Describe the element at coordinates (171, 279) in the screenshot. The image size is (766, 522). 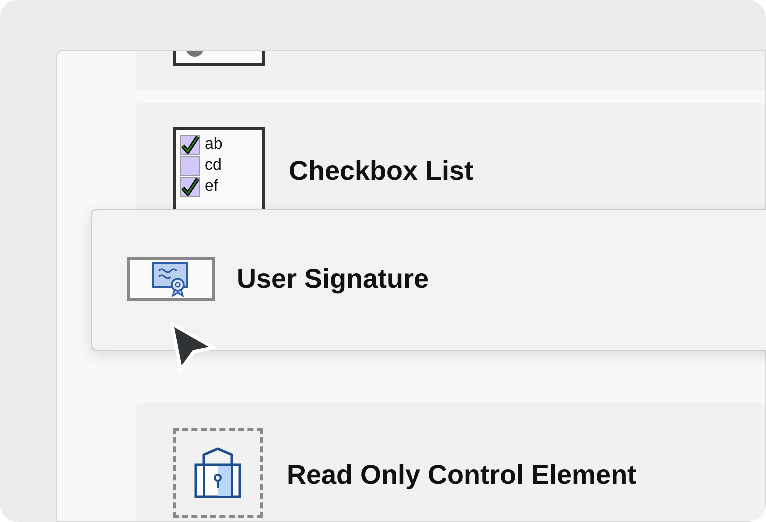
I see `certificate-icon` at that location.